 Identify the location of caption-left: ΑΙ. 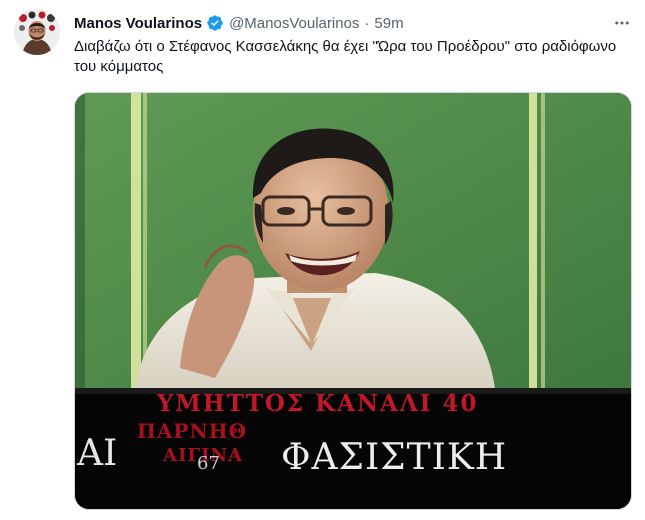
(96, 453).